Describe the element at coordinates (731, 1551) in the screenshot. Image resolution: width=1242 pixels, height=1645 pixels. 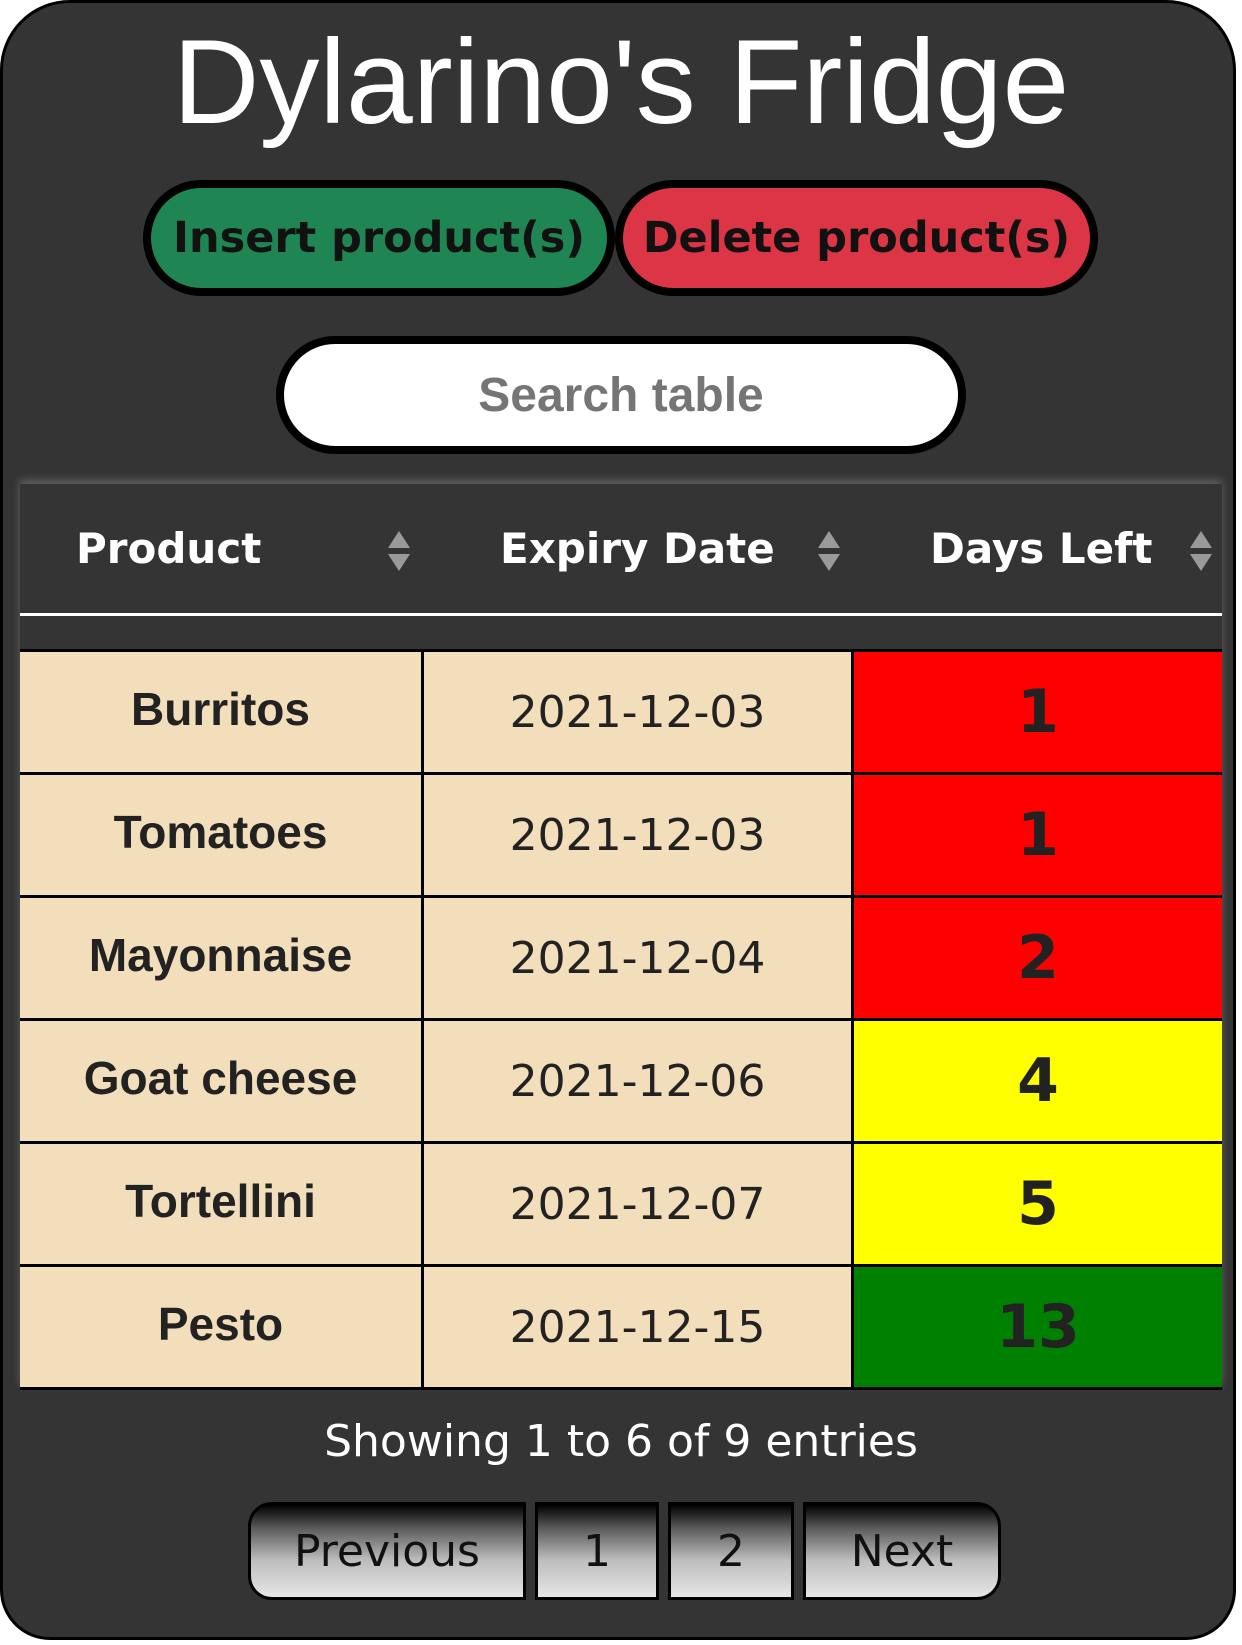
I see `page-2-button: 2` at that location.